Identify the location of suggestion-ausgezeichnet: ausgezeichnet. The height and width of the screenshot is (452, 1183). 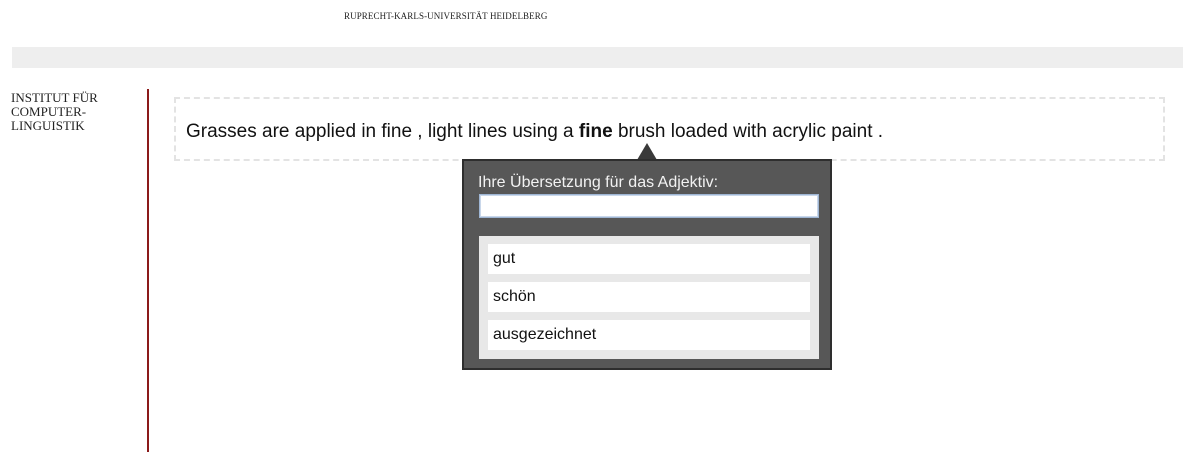
(649, 335).